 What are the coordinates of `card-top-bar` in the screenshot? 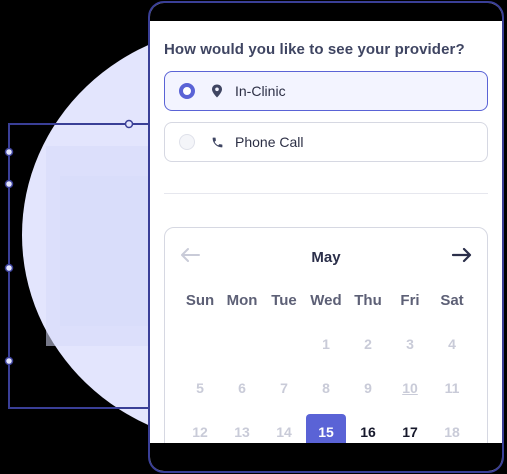 It's located at (326, 12).